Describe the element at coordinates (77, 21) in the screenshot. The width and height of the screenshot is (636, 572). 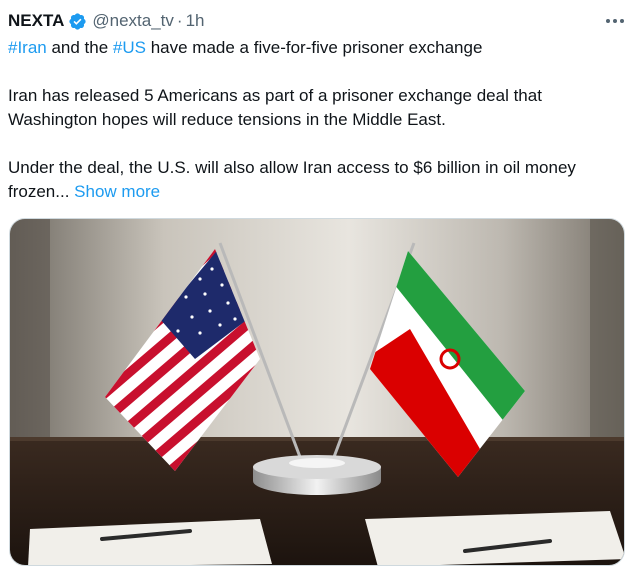
I see `verified-badge-icon` at that location.